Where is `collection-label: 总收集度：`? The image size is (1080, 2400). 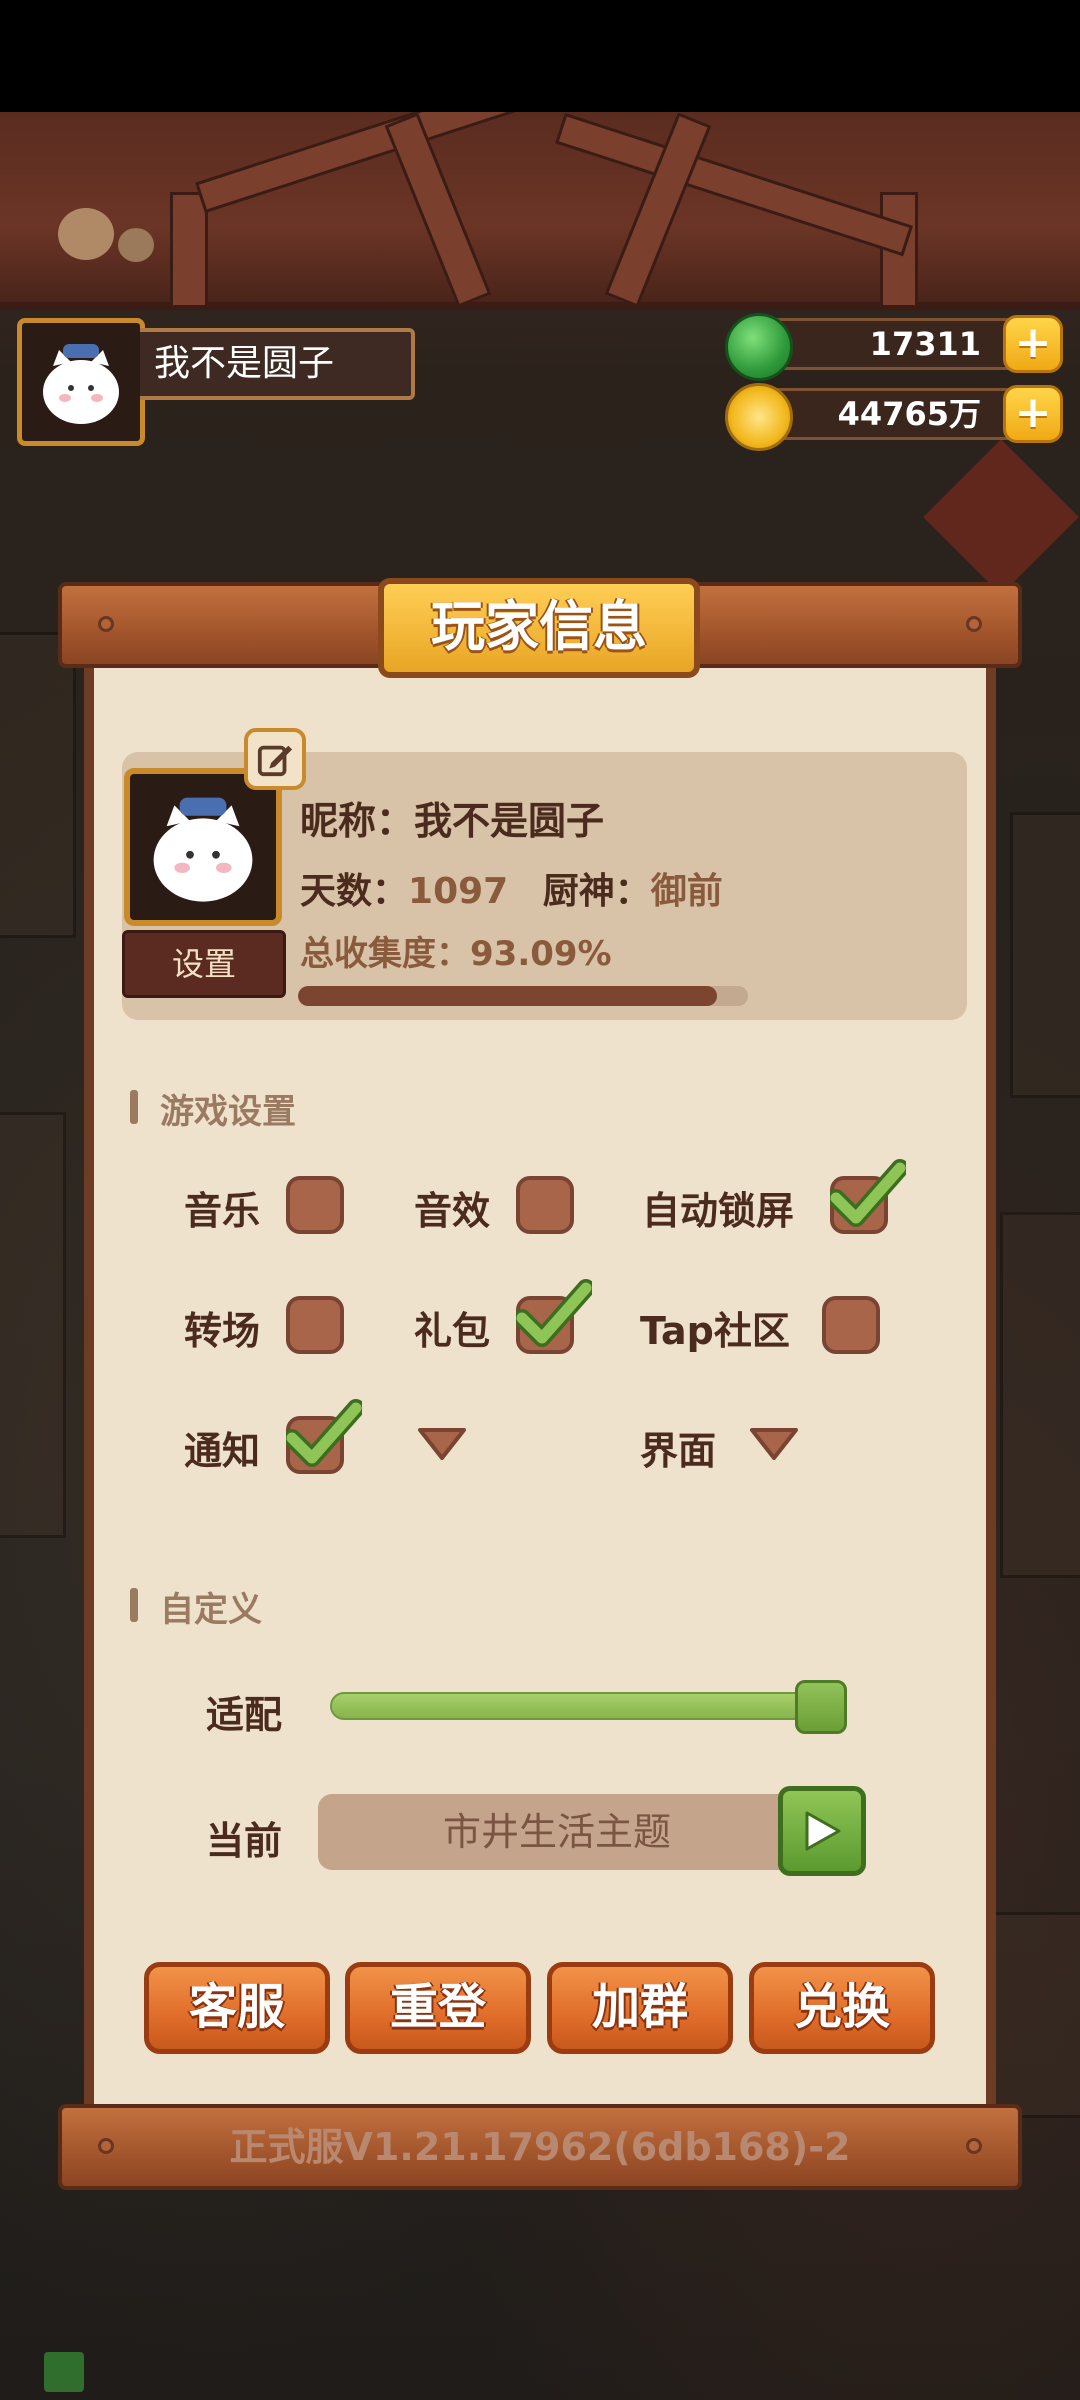 collection-label: 总收集度： is located at coordinates (385, 954).